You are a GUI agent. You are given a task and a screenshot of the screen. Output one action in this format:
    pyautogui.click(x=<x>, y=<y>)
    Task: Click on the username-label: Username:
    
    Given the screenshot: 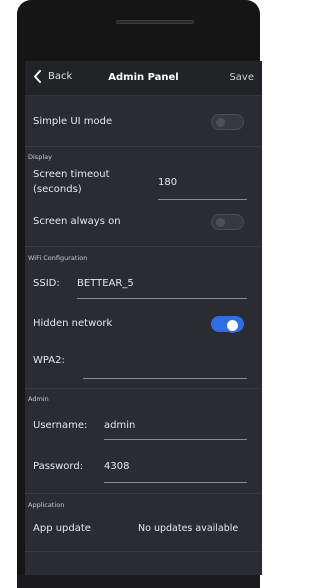 What is the action you would take?
    pyautogui.click(x=60, y=425)
    